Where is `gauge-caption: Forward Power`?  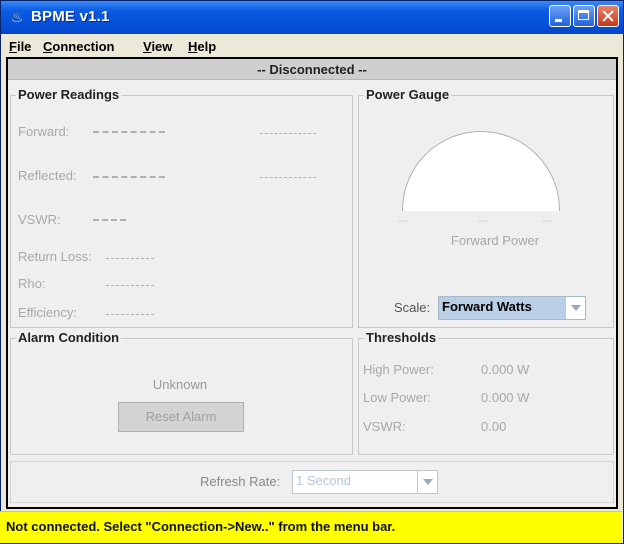 gauge-caption: Forward Power is located at coordinates (495, 240).